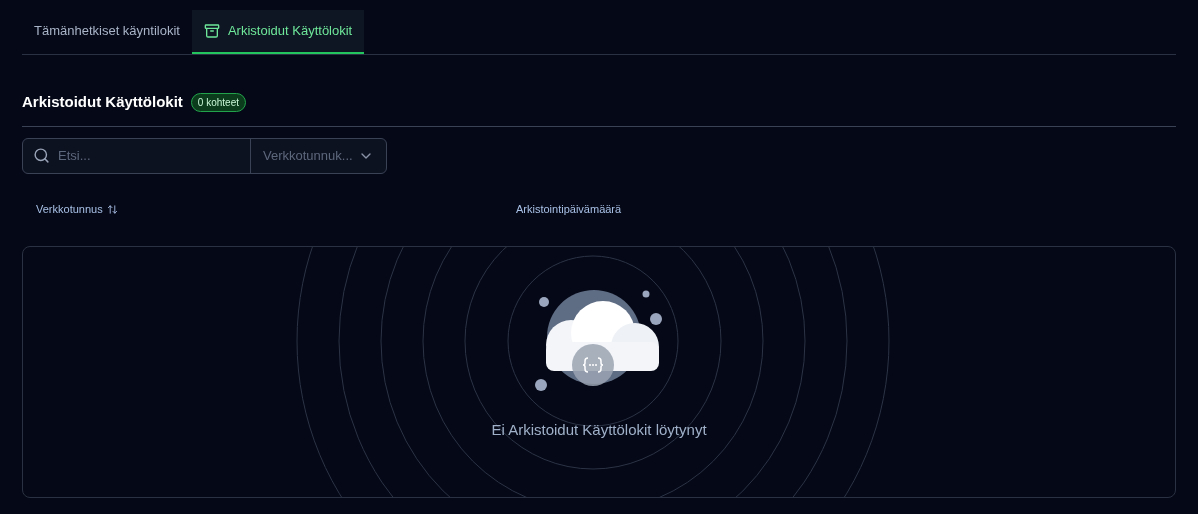 This screenshot has height=514, width=1198. I want to click on sort-icon, so click(112, 209).